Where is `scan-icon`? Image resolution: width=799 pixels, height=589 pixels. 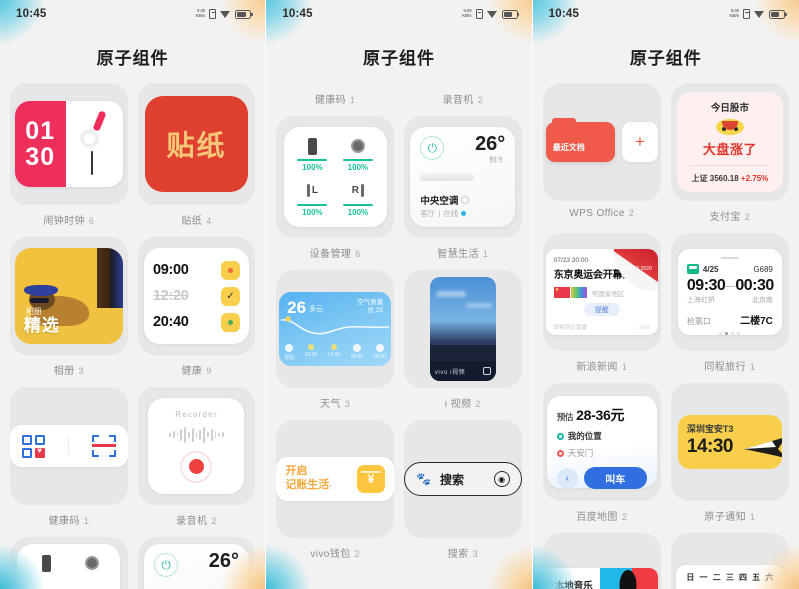
scan-icon is located at coordinates (104, 446).